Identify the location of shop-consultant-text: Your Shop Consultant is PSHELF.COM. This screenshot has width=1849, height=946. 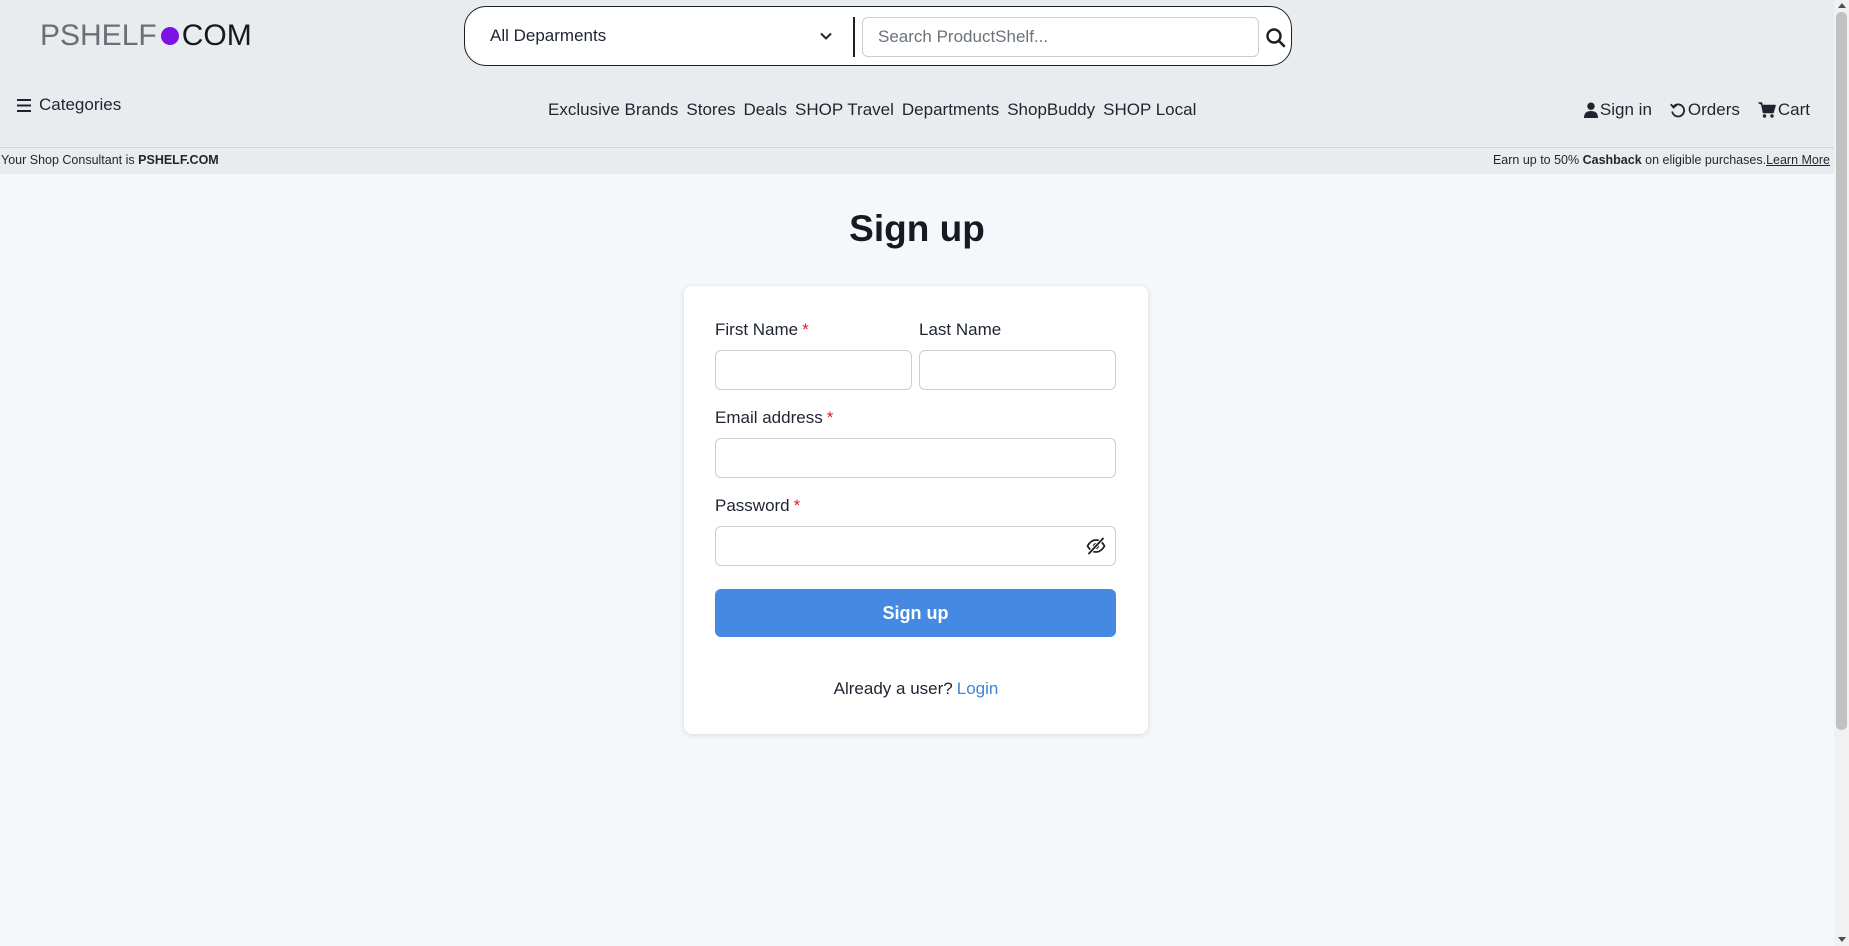
(110, 160).